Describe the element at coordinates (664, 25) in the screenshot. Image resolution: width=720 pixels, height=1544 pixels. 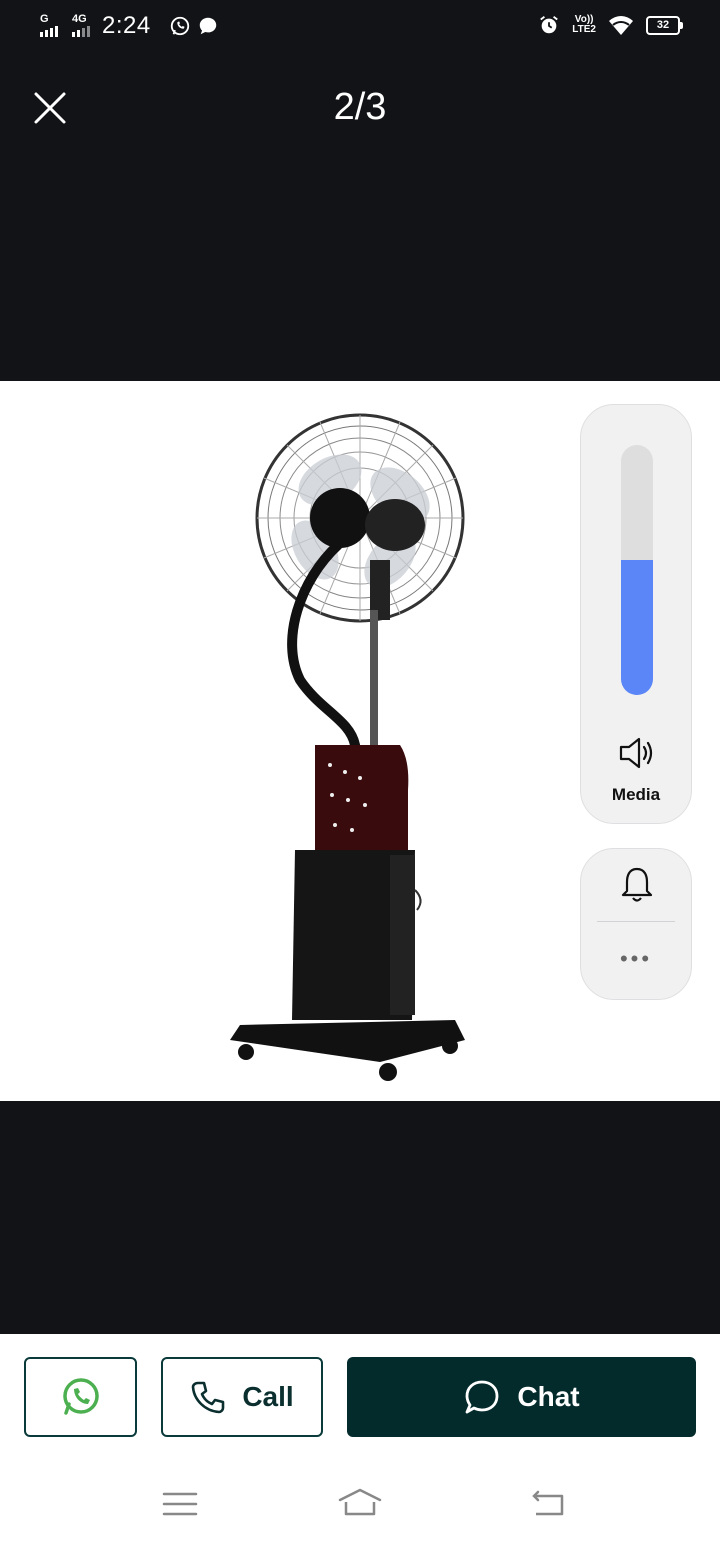
I see `battery-icon: 32` at that location.